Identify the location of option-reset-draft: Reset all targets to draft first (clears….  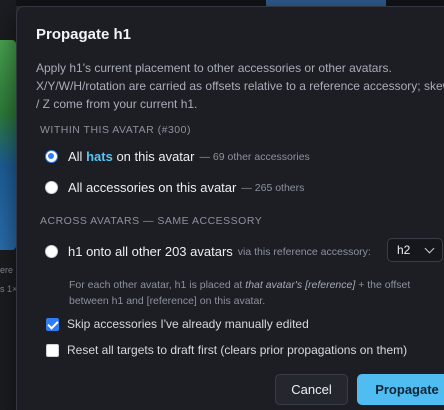
(226, 350).